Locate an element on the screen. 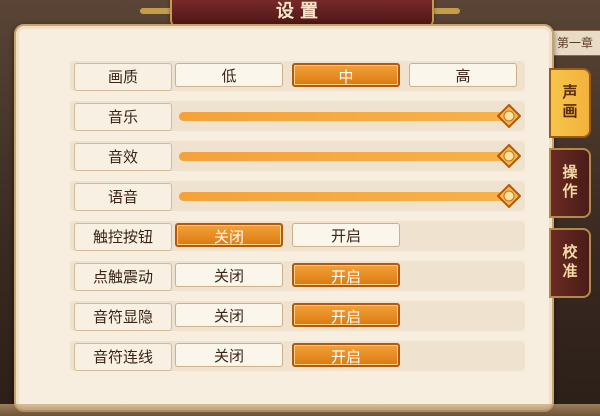 Image resolution: width=600 pixels, height=416 pixels. setting-row: 音符显隐 关闭 开启 is located at coordinates (297, 316).